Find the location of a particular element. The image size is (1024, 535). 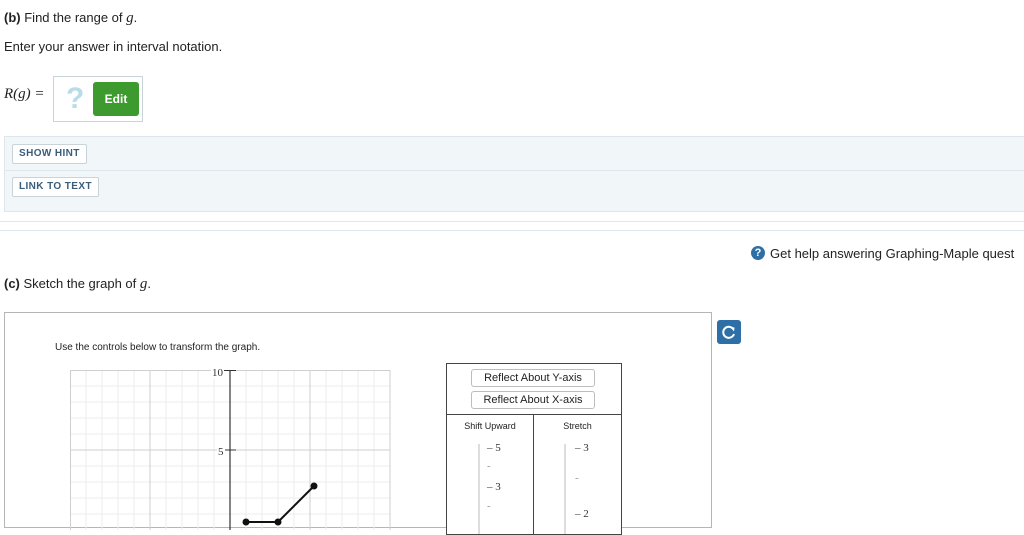

control-divider-h is located at coordinates (534, 414).